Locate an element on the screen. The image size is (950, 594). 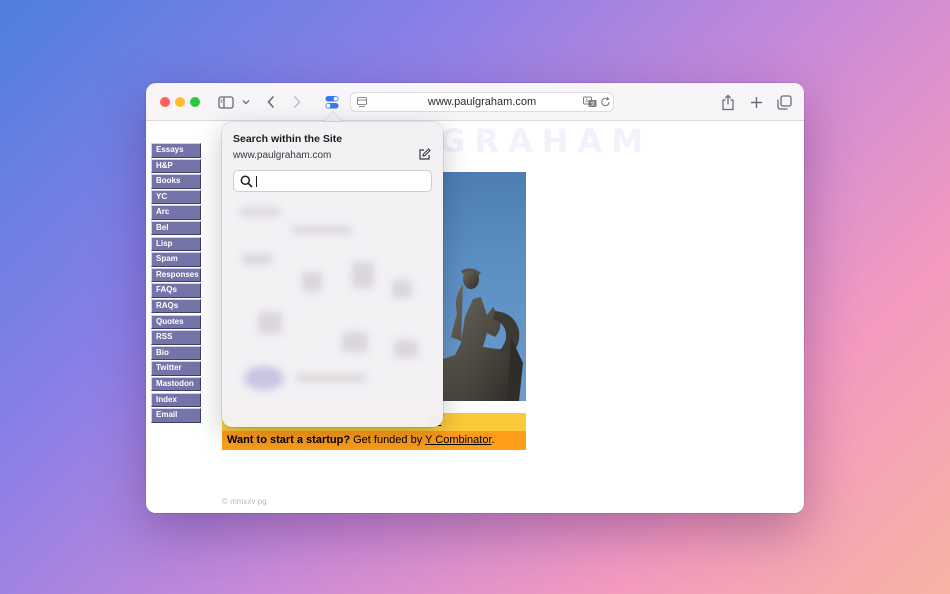
nav-books: Books is located at coordinates (176, 181).